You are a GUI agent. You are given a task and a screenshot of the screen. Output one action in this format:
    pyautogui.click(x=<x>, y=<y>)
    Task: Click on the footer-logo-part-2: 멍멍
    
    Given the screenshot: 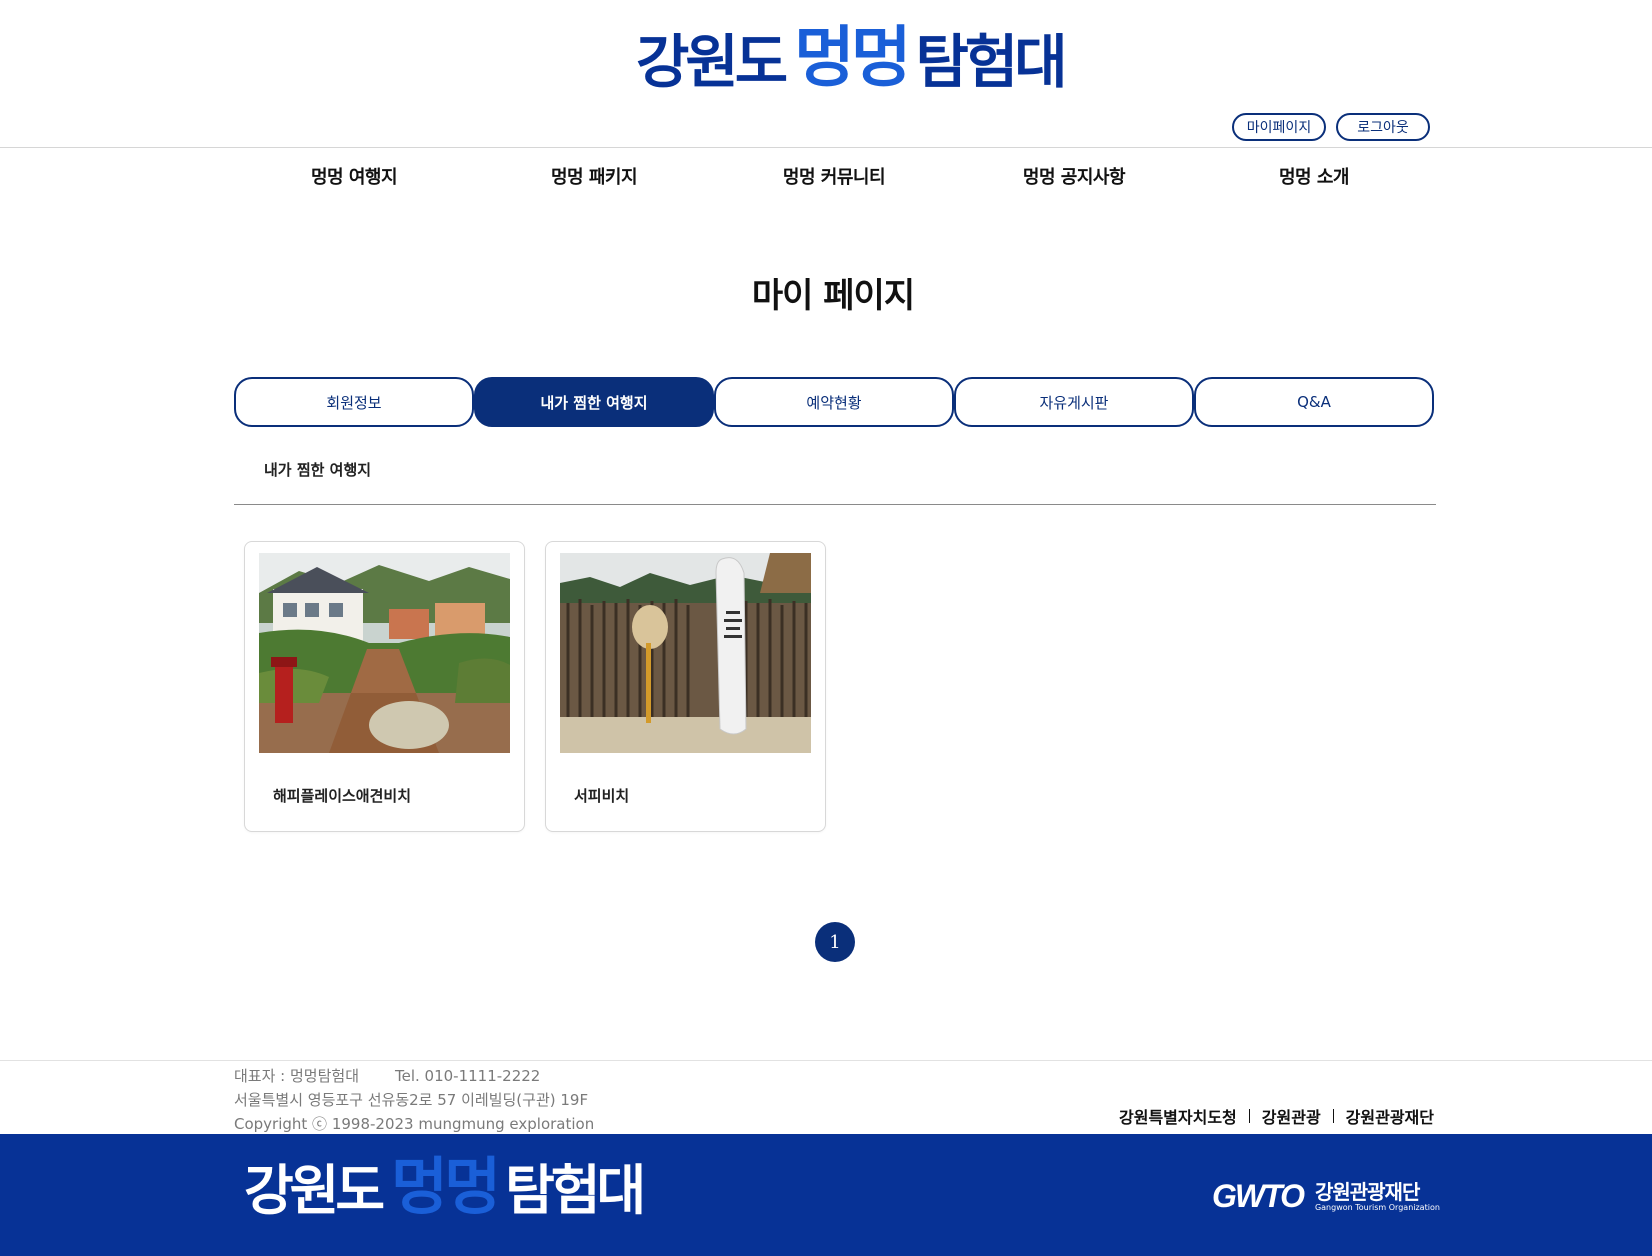 What is the action you would take?
    pyautogui.click(x=446, y=1186)
    